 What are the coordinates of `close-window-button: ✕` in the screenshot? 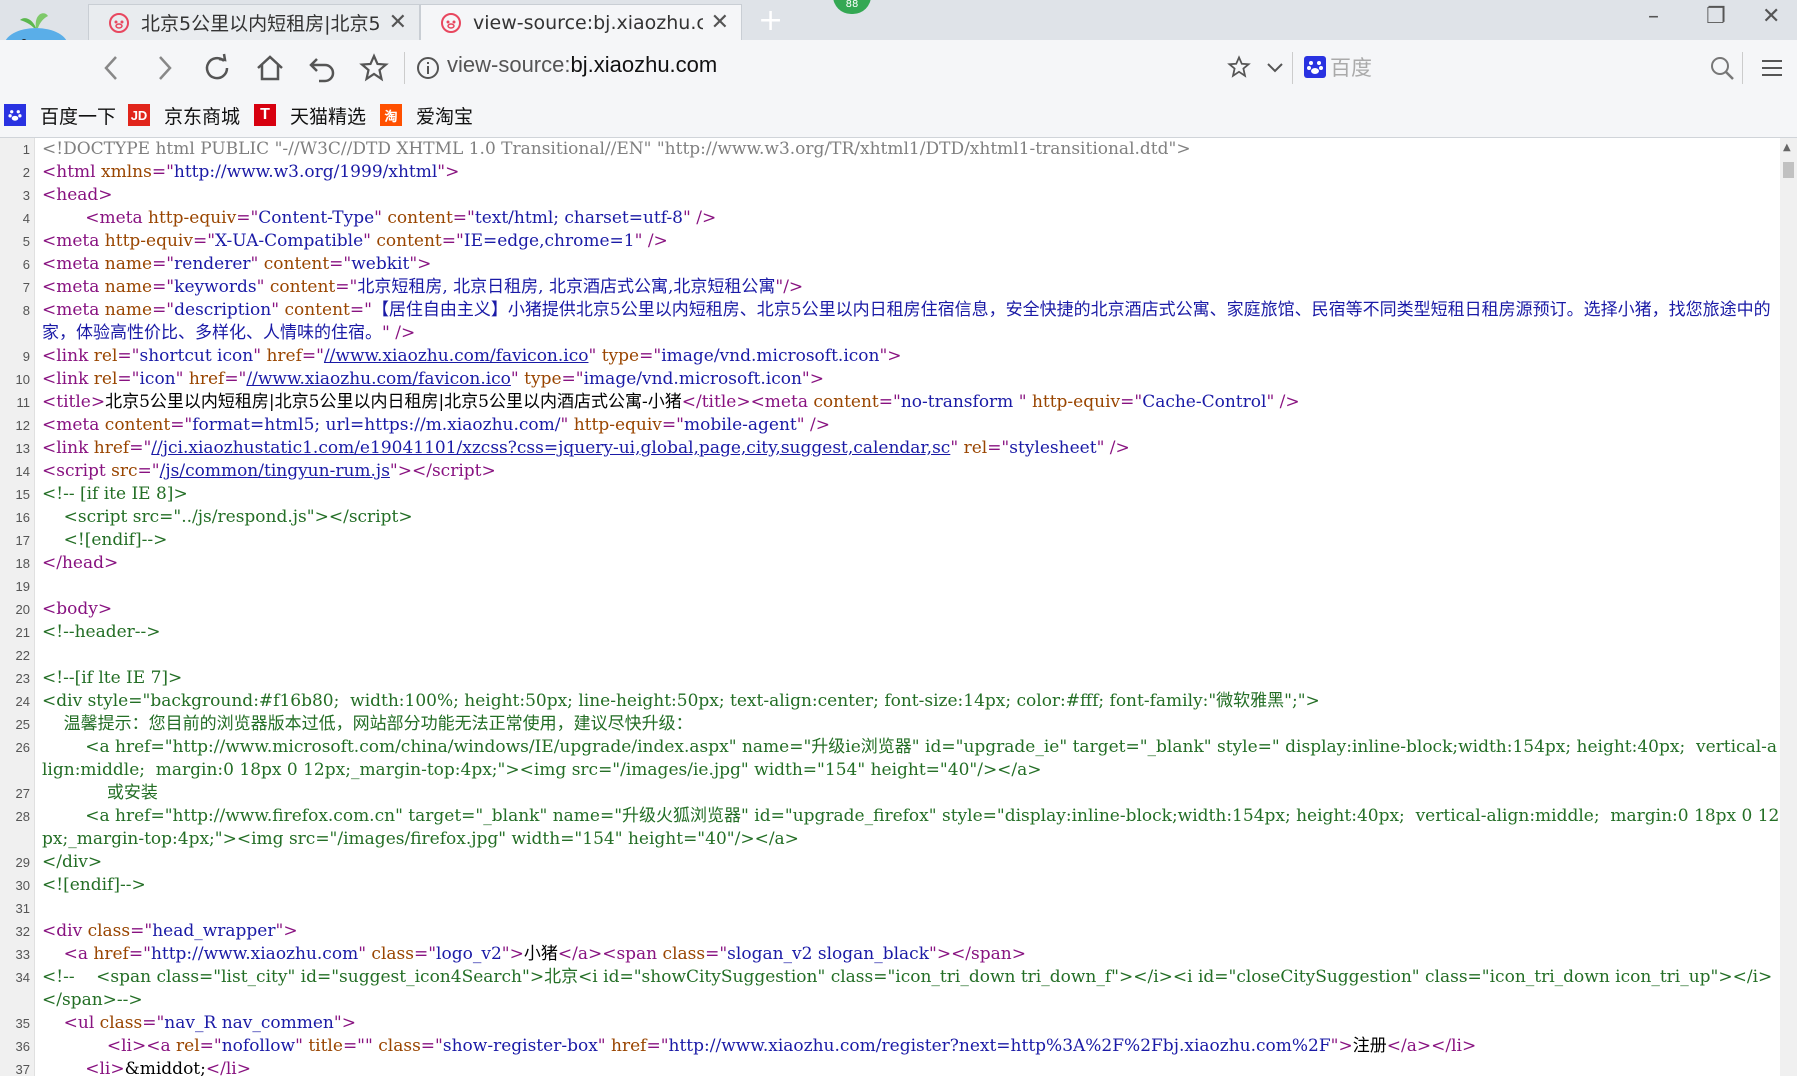 It's located at (1771, 16).